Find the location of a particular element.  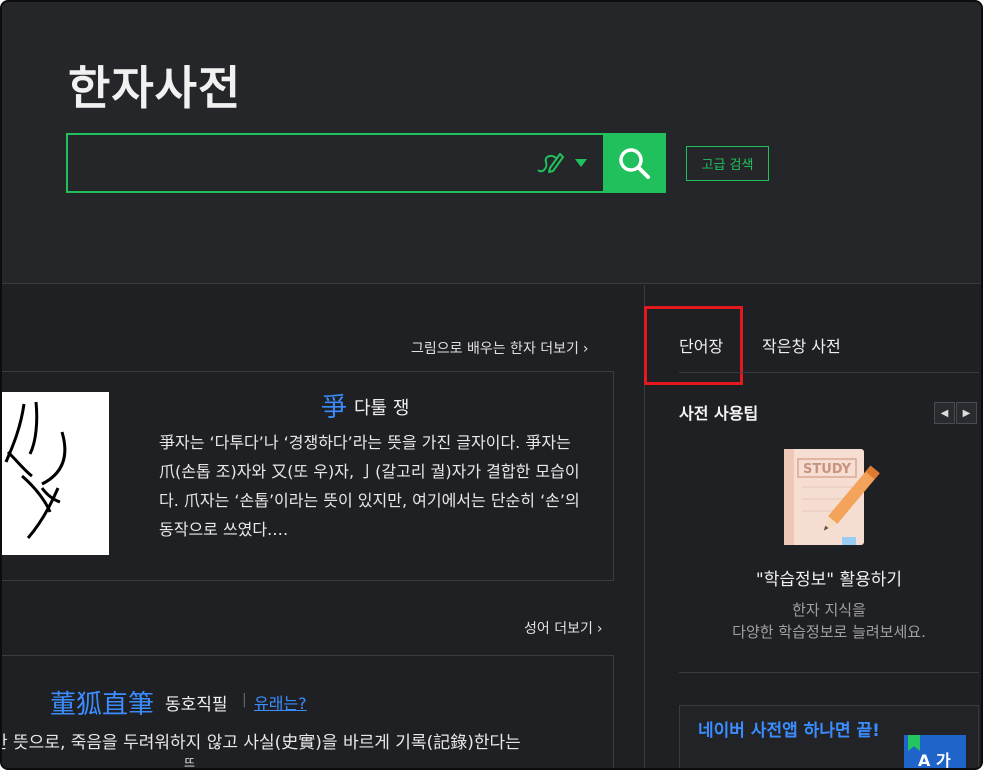

chevron-down-icon is located at coordinates (581, 163).